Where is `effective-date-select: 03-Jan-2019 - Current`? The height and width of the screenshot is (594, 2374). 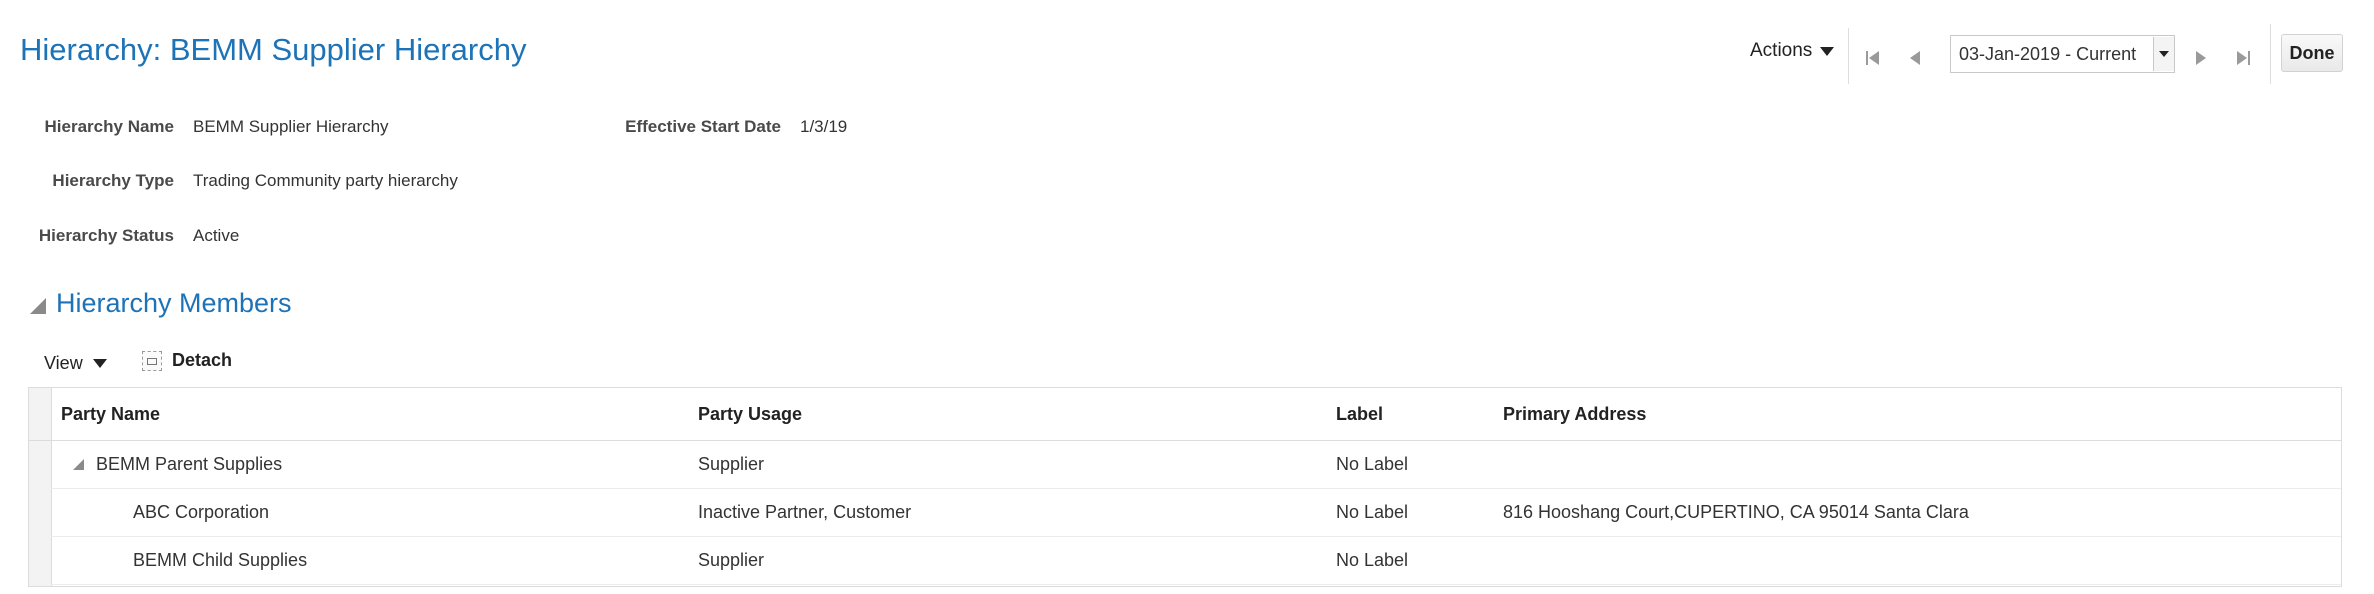
effective-date-select: 03-Jan-2019 - Current is located at coordinates (2062, 54).